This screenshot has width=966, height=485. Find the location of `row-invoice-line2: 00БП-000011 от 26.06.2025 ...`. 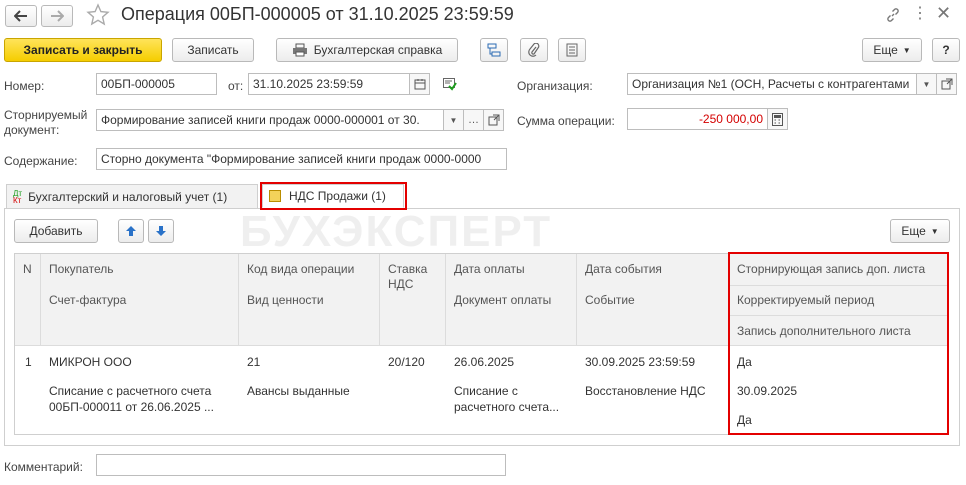

row-invoice-line2: 00БП-000011 от 26.06.2025 ... is located at coordinates (131, 407).